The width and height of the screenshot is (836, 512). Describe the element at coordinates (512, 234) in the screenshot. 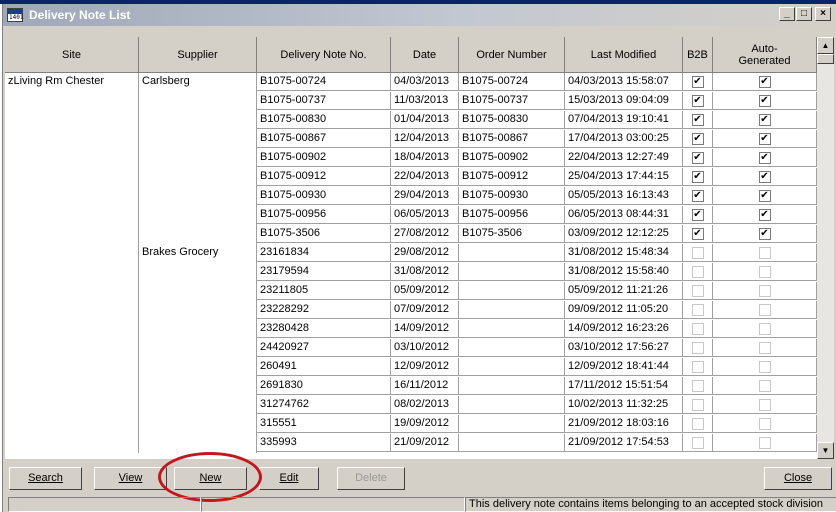

I see `order-number-cell: B1075-3506` at that location.